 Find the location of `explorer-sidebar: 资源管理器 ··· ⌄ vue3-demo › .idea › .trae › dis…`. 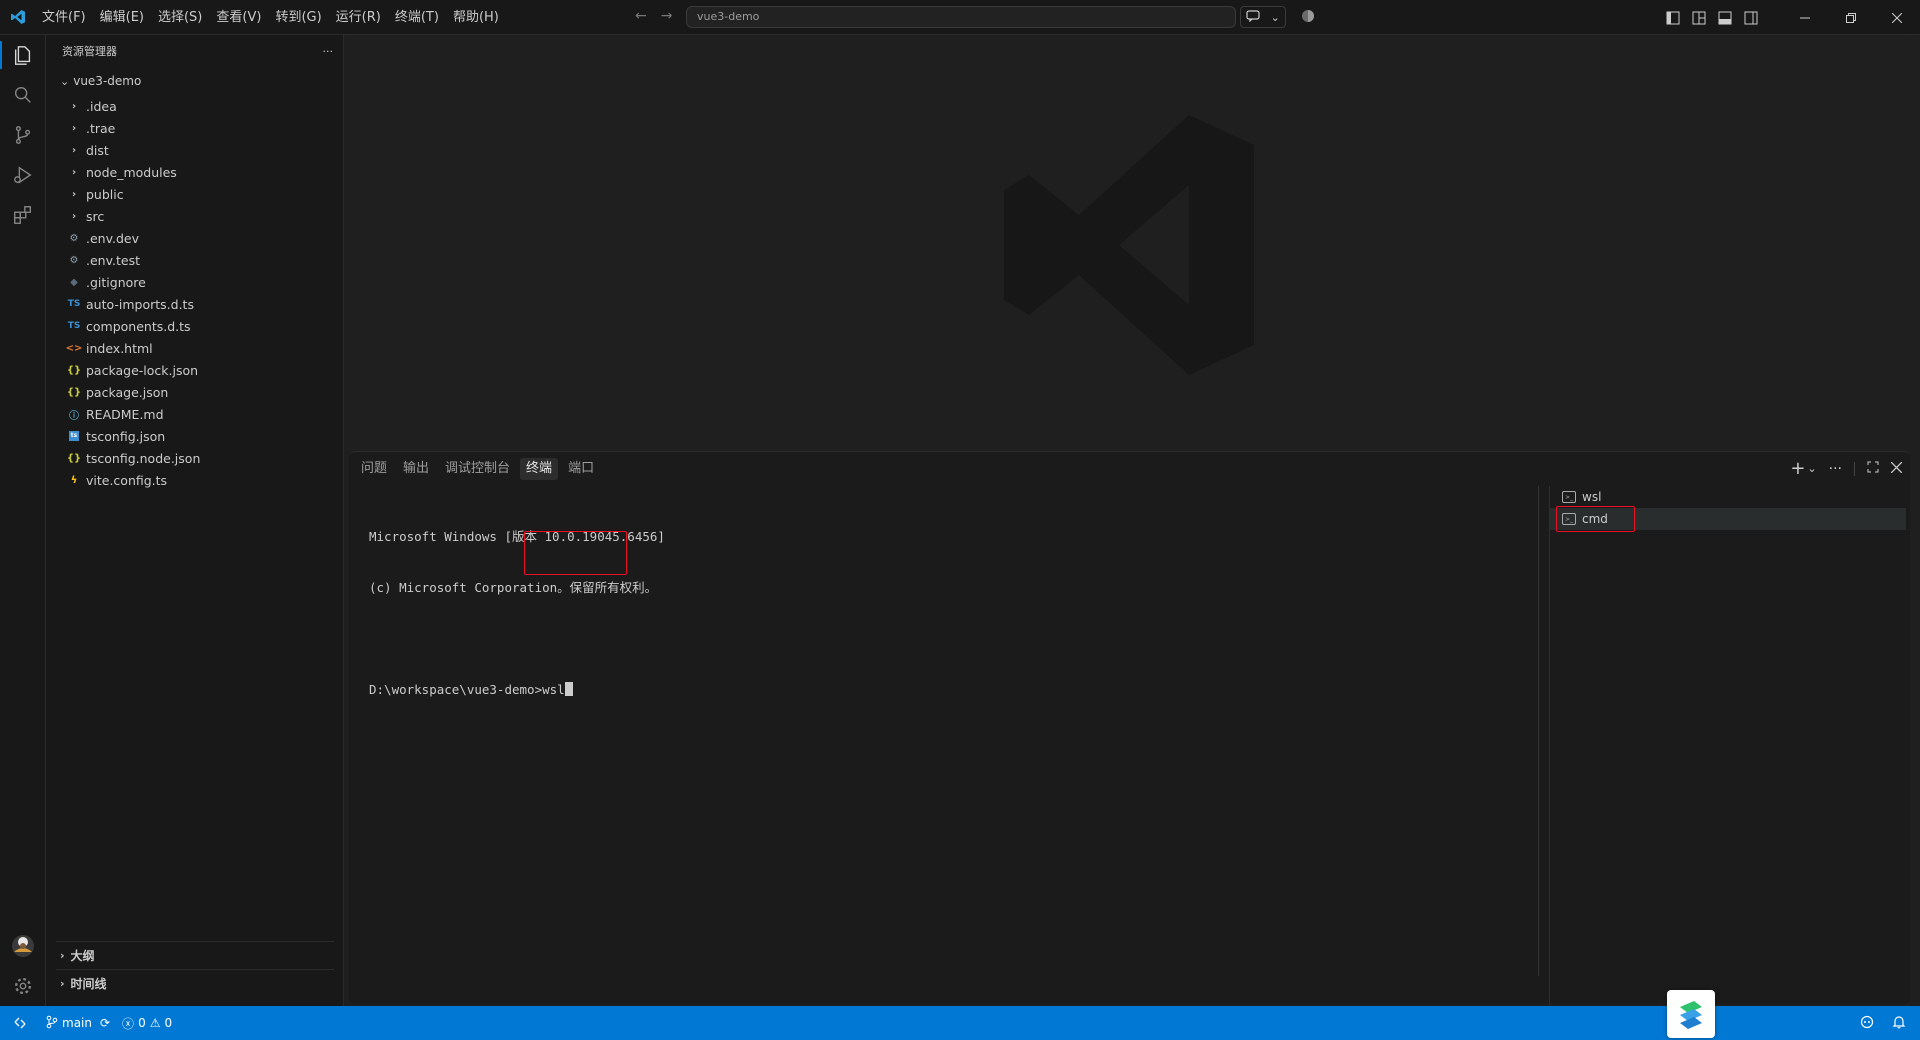

explorer-sidebar: 资源管理器 ··· ⌄ vue3-demo › .idea › .trae › dis… is located at coordinates (195, 520).